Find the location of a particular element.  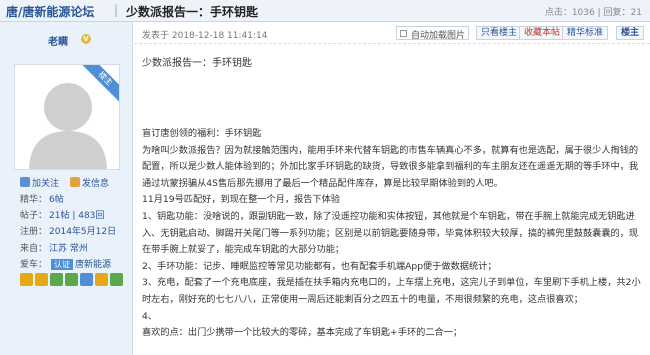

views-label: 点击： is located at coordinates (558, 13).